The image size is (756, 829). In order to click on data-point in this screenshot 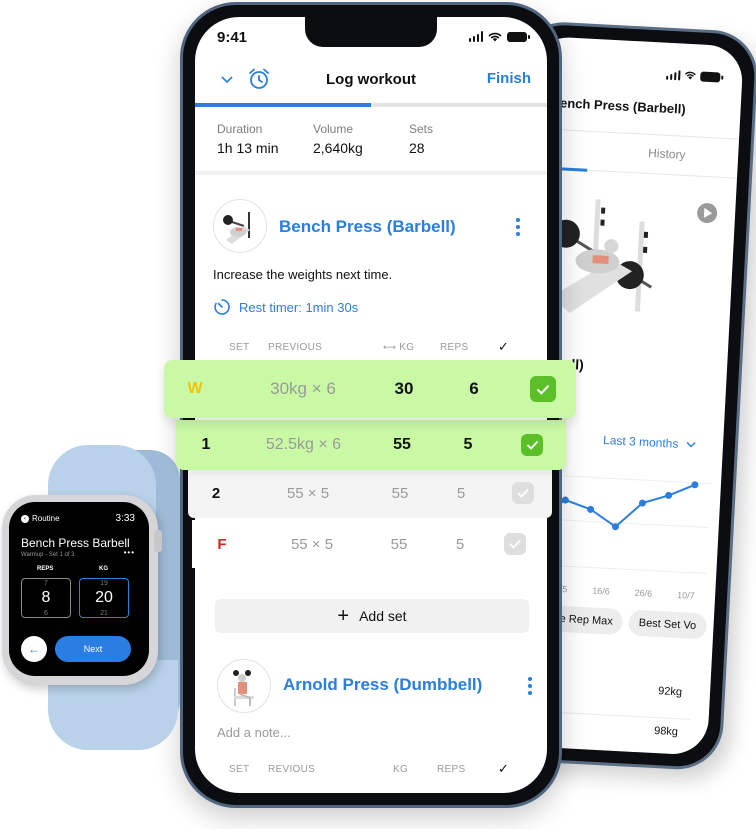, I will do `click(669, 495)`.